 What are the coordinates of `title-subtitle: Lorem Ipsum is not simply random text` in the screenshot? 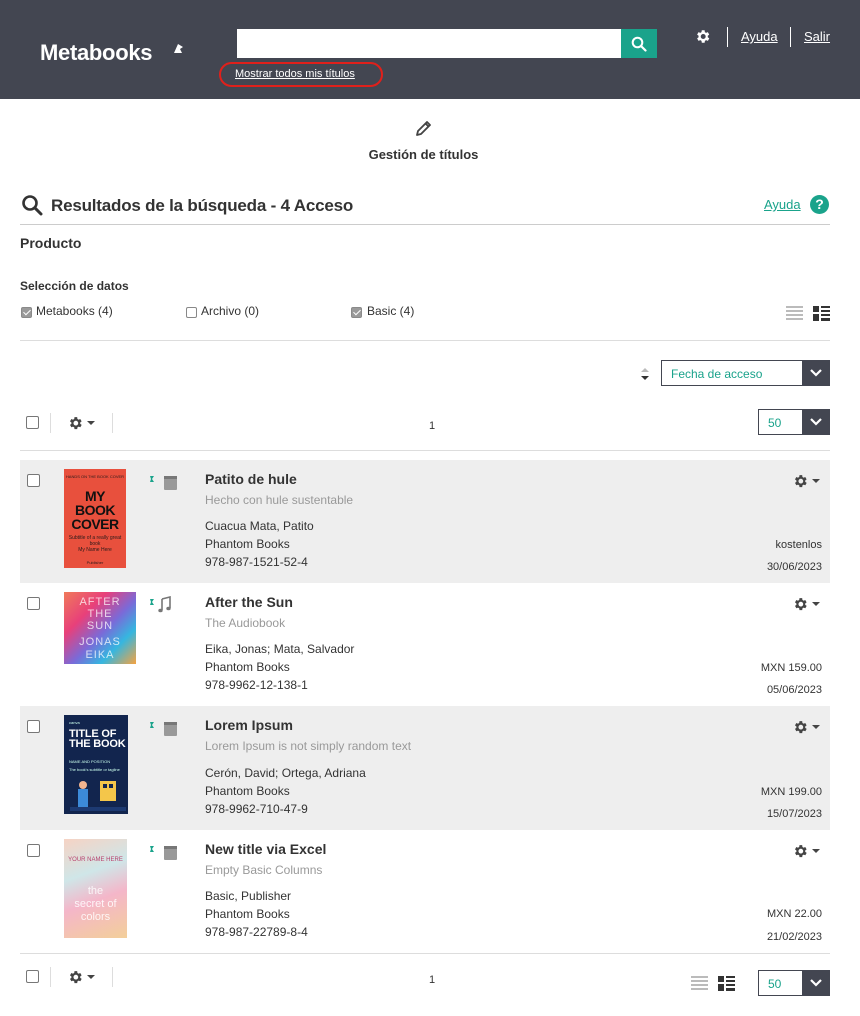 It's located at (308, 746).